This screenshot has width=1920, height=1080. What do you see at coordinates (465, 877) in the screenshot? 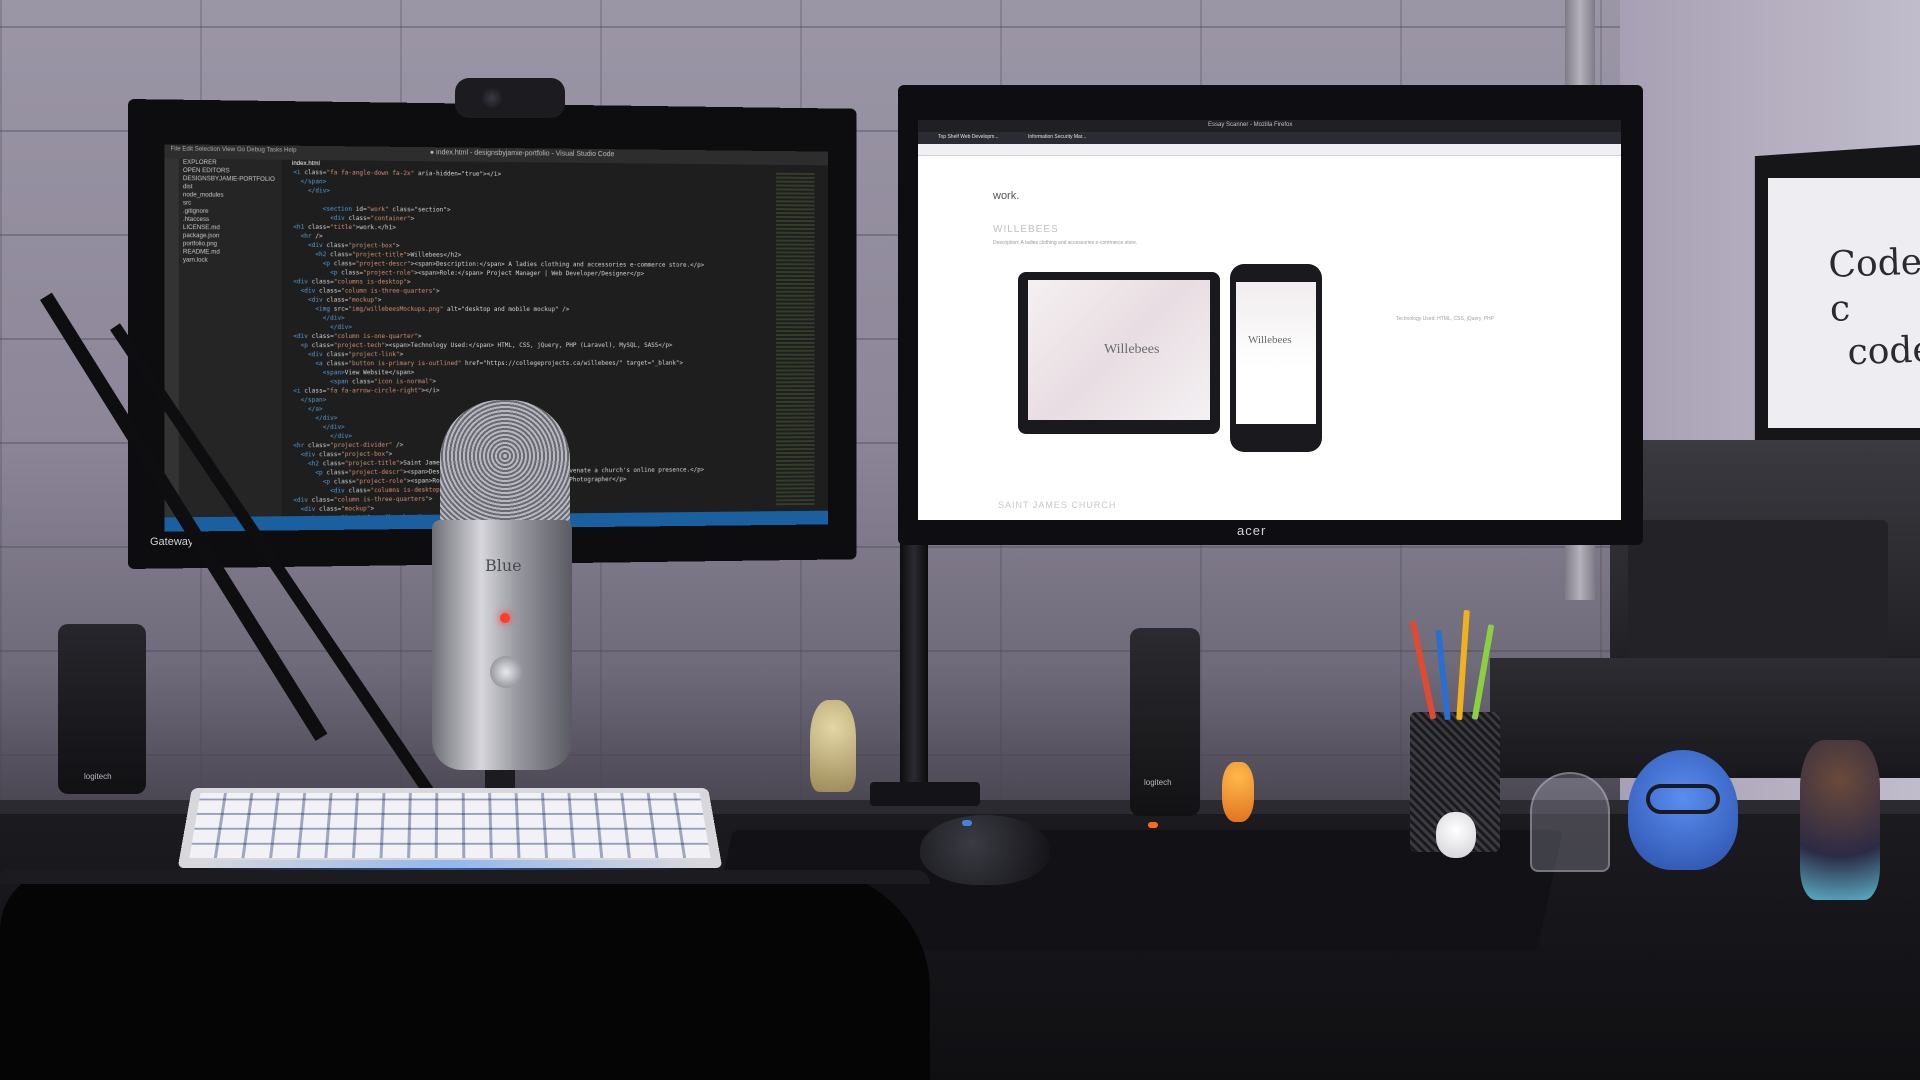
I see `chair-edge` at bounding box center [465, 877].